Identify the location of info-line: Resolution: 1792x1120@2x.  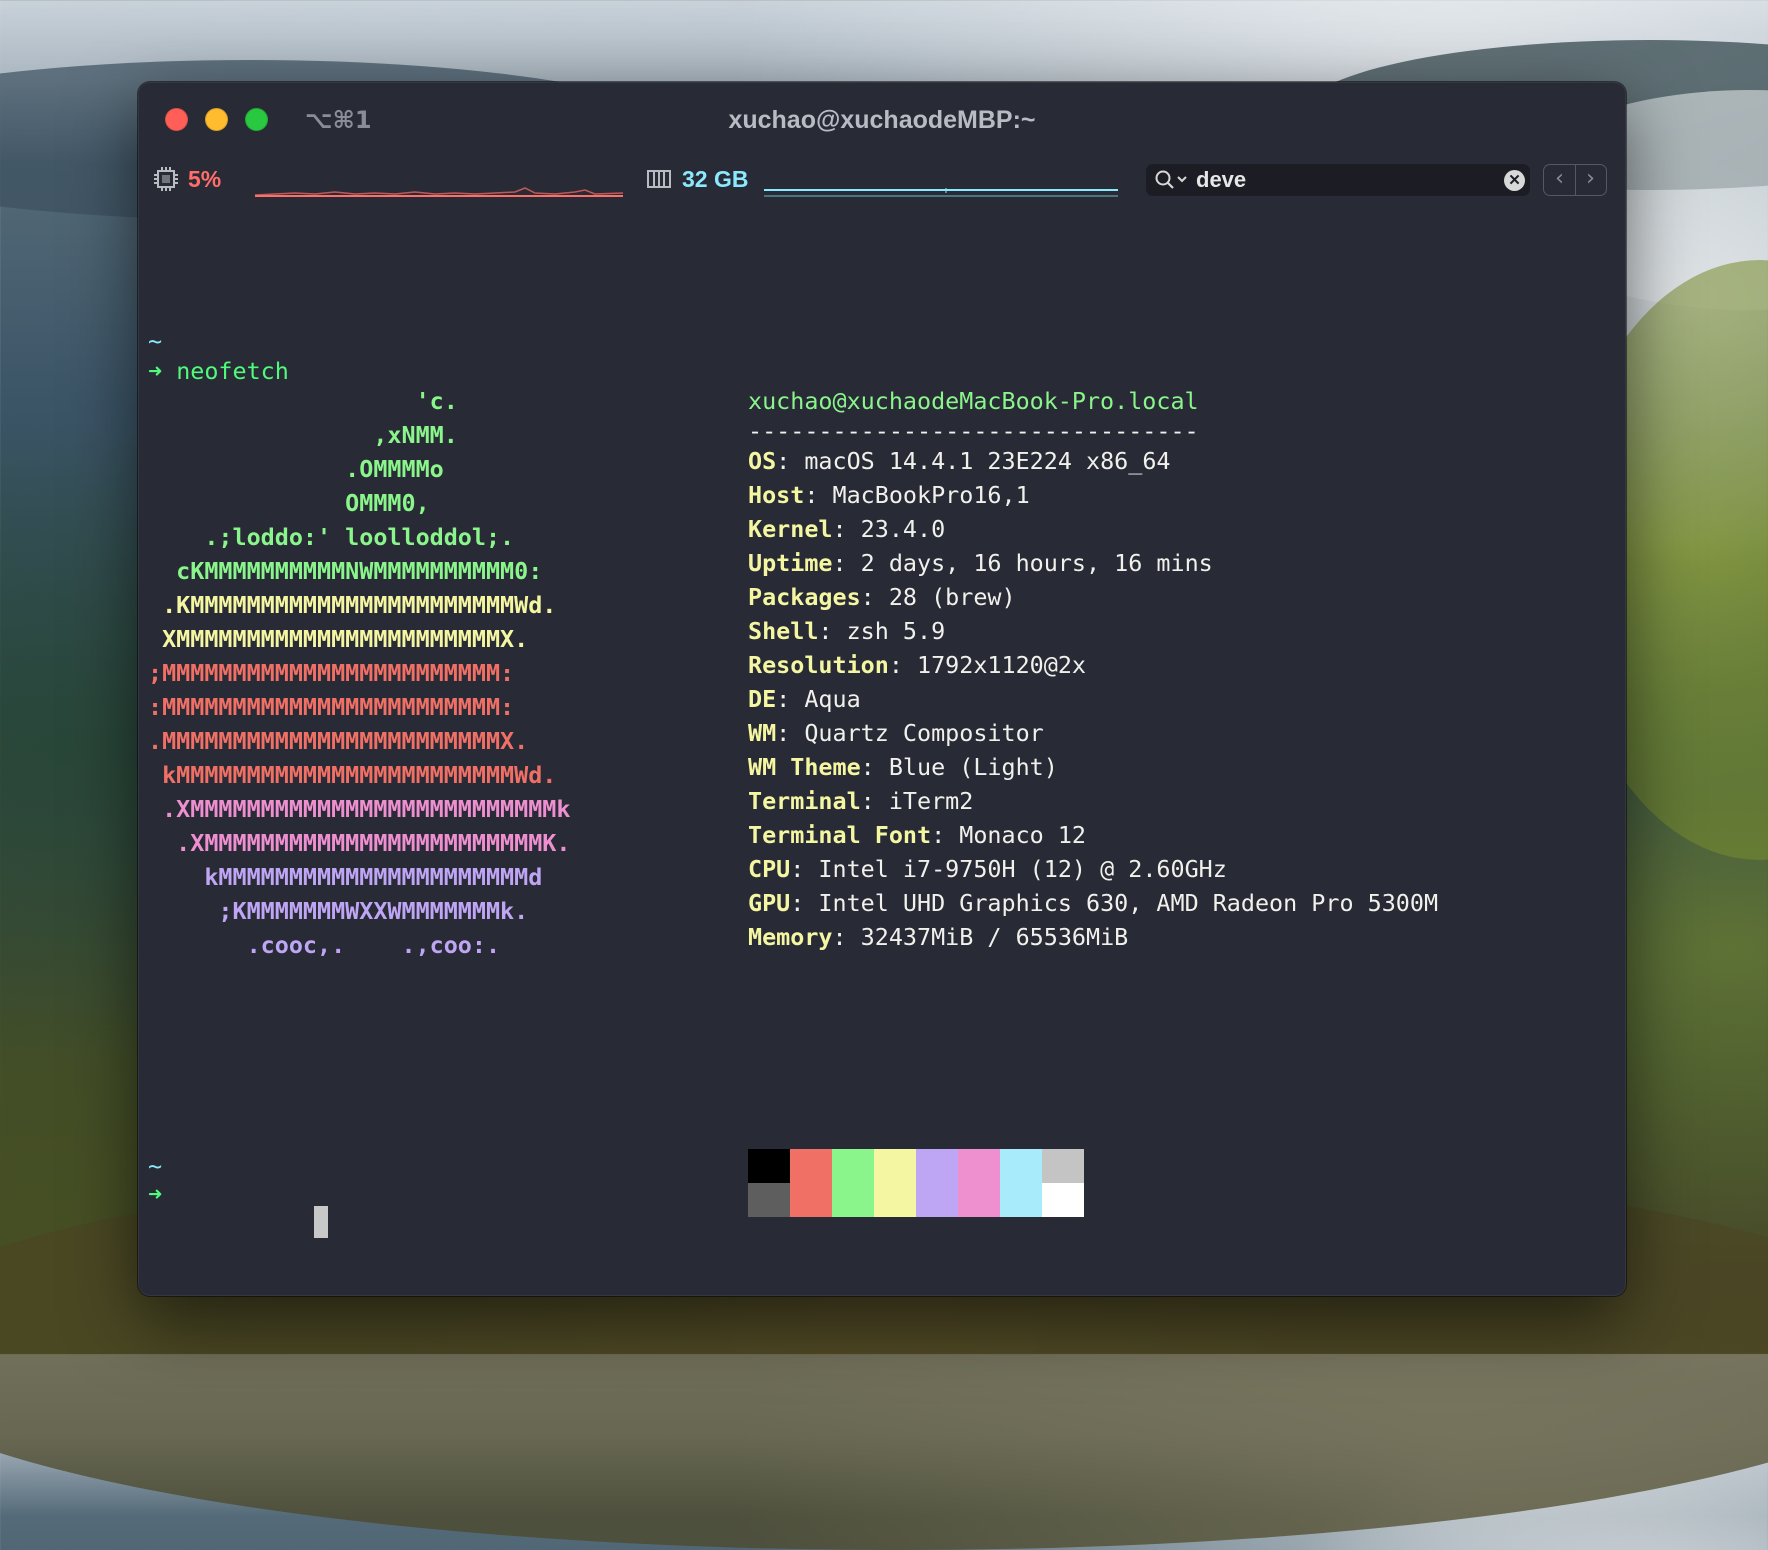
(917, 665).